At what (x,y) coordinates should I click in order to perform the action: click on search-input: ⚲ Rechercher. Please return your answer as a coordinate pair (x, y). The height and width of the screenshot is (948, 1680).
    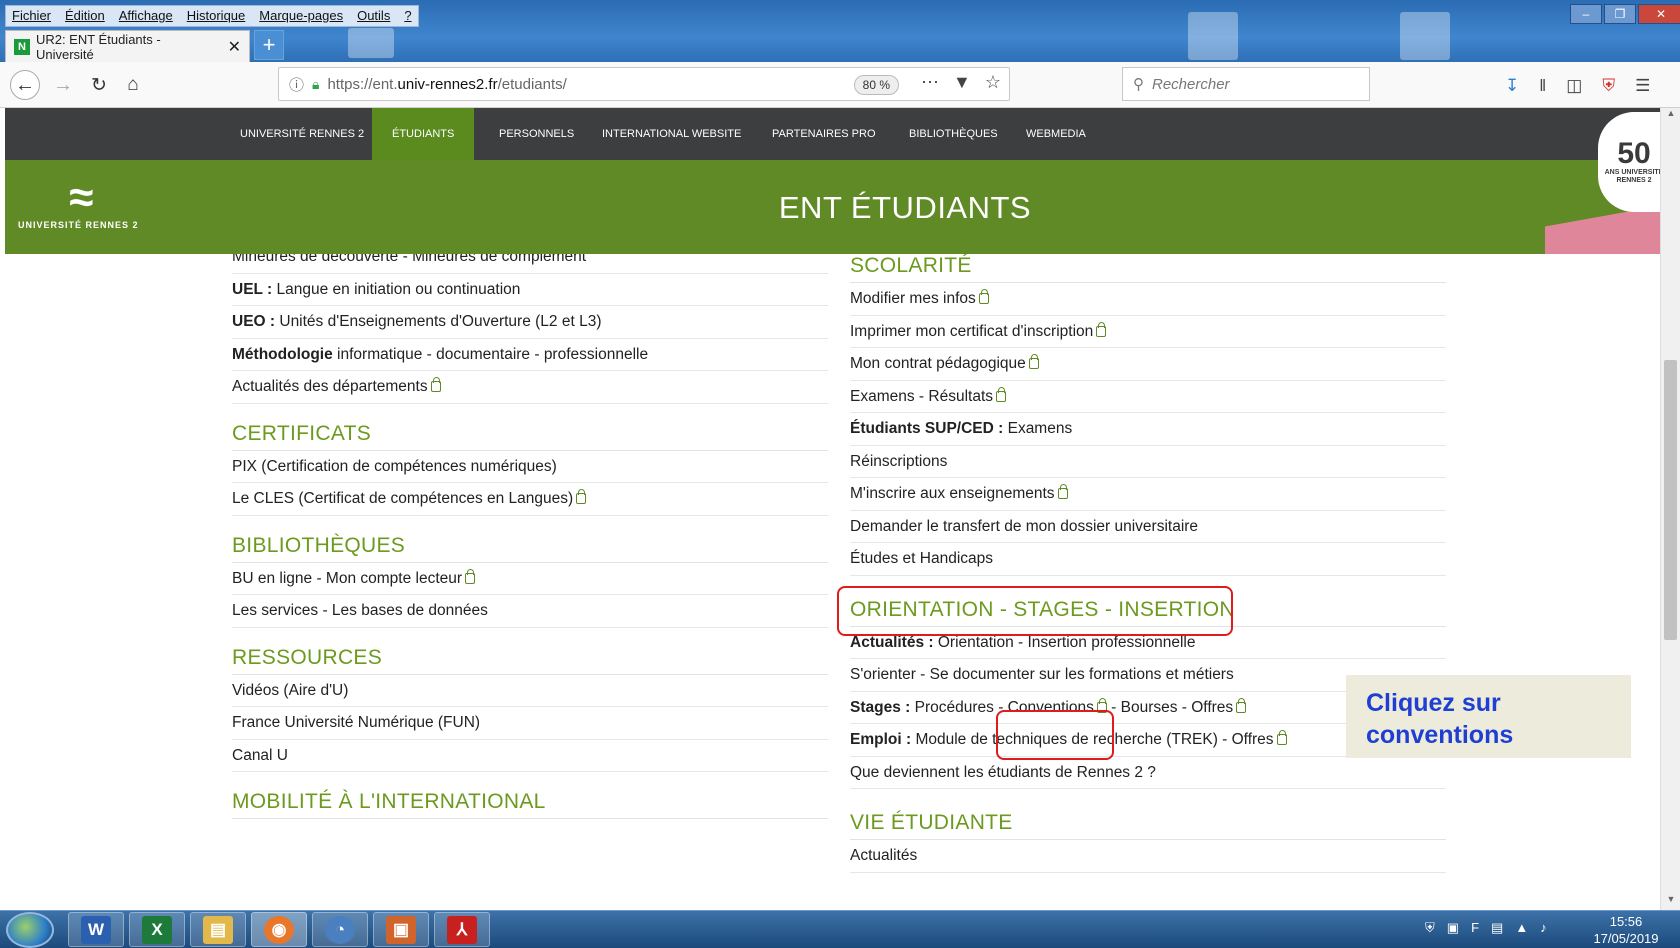
    Looking at the image, I should click on (1246, 84).